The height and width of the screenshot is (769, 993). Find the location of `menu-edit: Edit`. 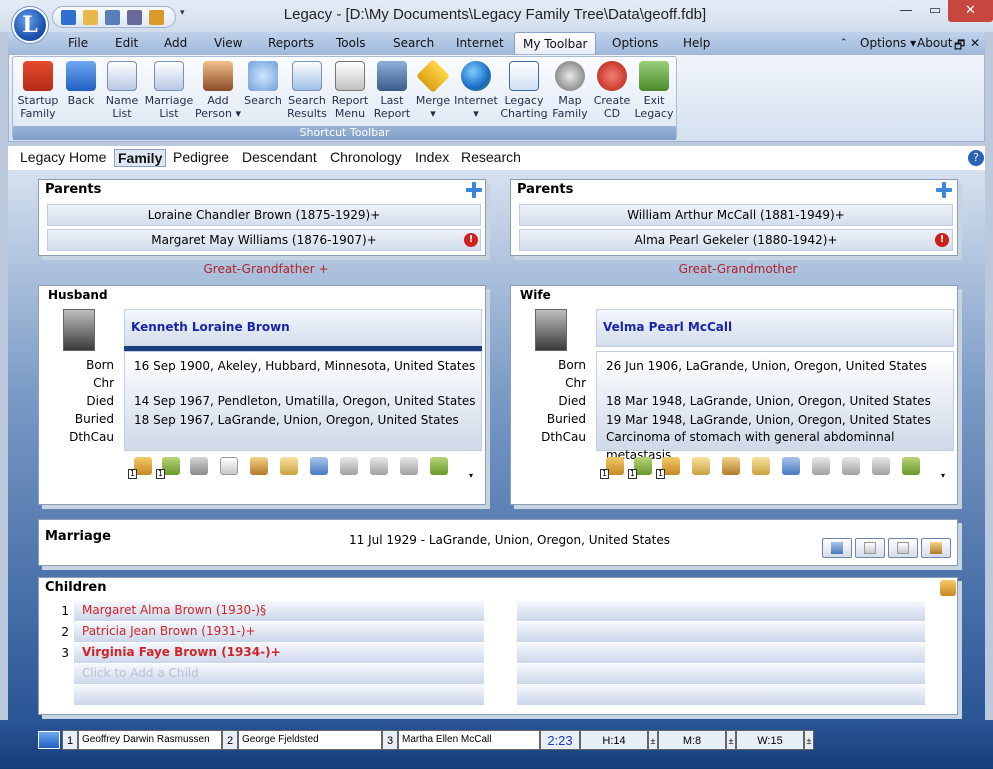

menu-edit: Edit is located at coordinates (126, 43).